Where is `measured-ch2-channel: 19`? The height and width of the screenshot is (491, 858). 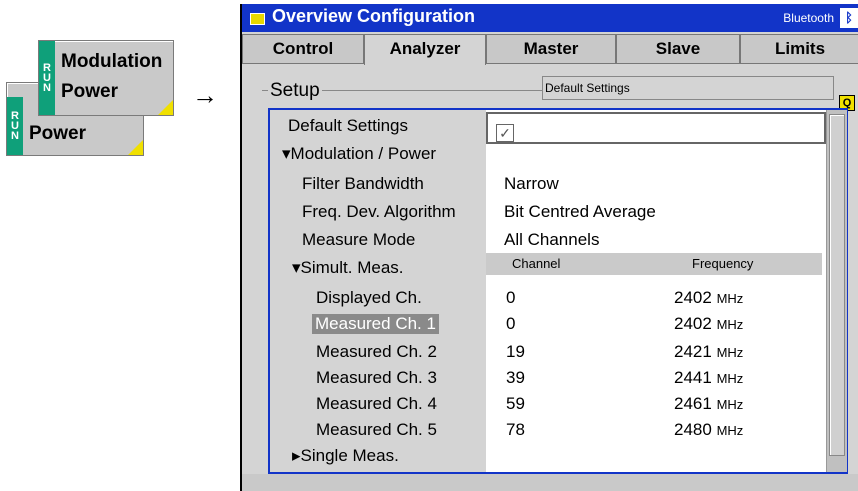
measured-ch2-channel: 19 is located at coordinates (515, 352).